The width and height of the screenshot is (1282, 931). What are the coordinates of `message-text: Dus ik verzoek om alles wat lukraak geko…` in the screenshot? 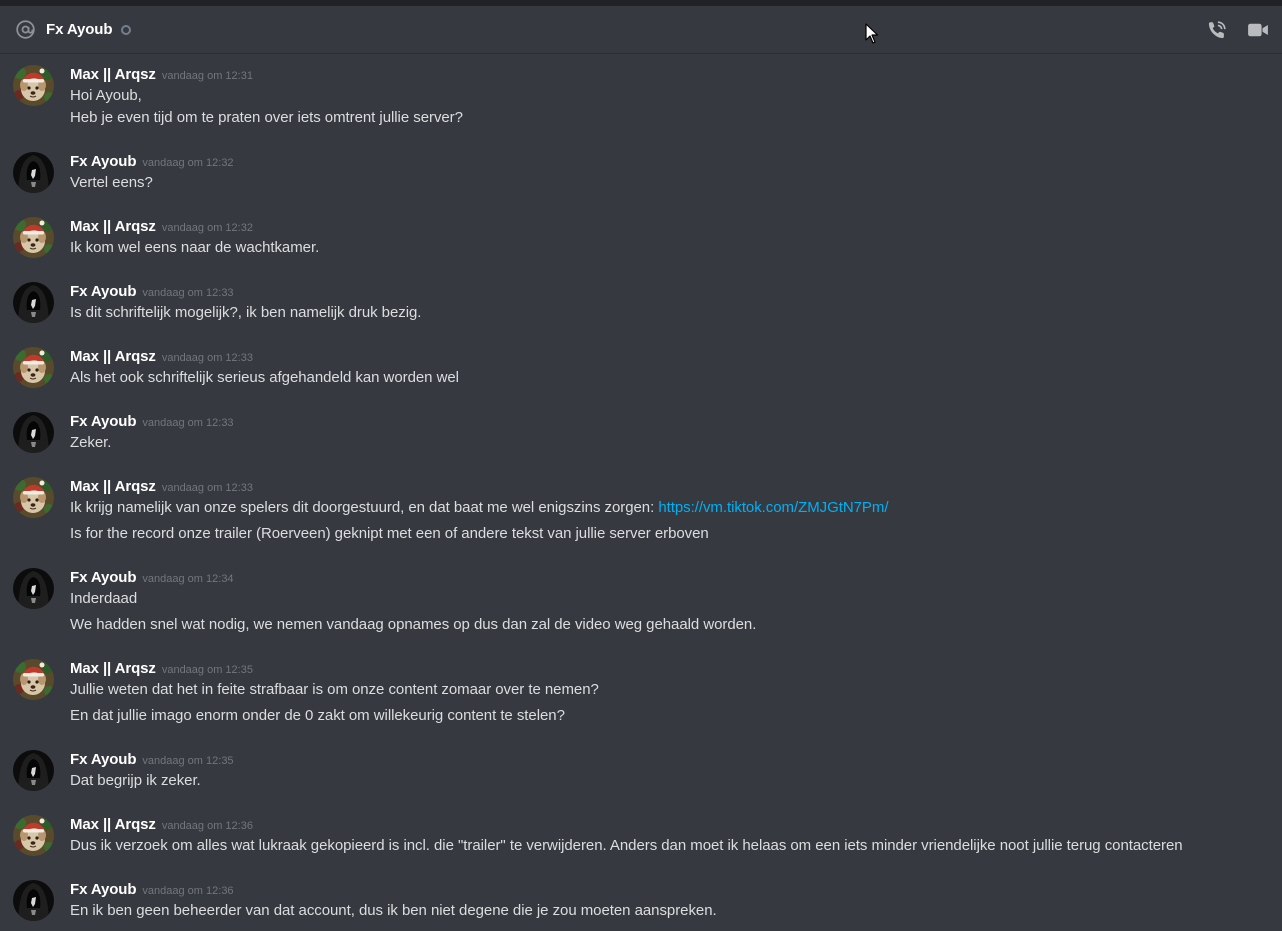 It's located at (626, 845).